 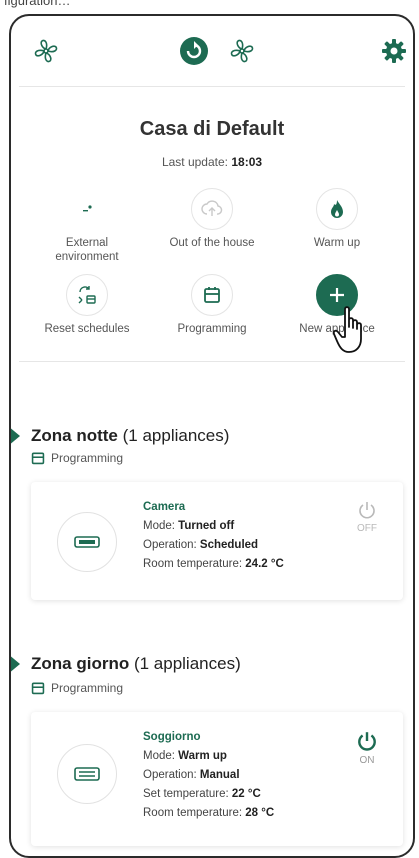 I want to click on out-of-house-icon, so click(x=212, y=209).